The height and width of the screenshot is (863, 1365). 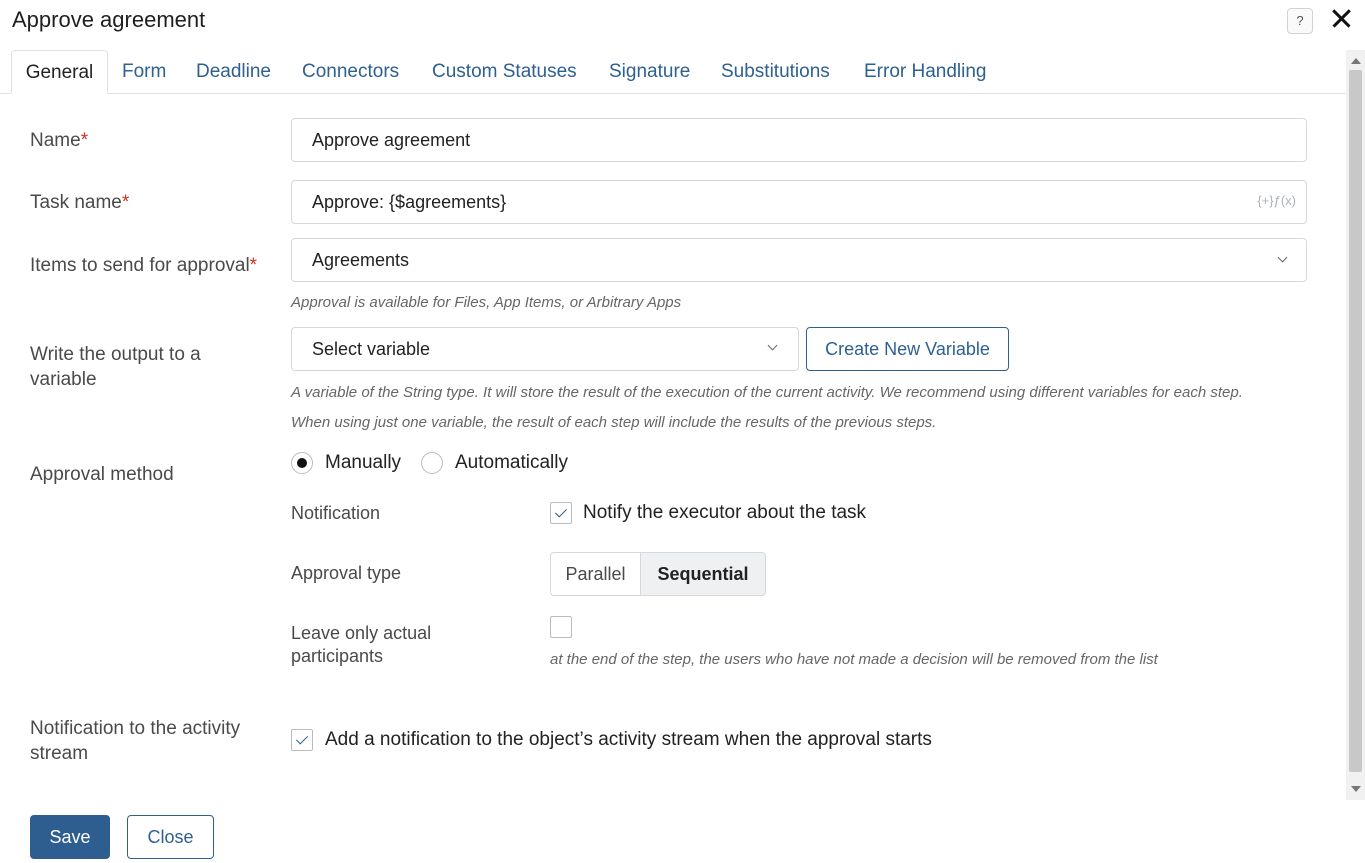 I want to click on close-icon, so click(x=1341, y=19).